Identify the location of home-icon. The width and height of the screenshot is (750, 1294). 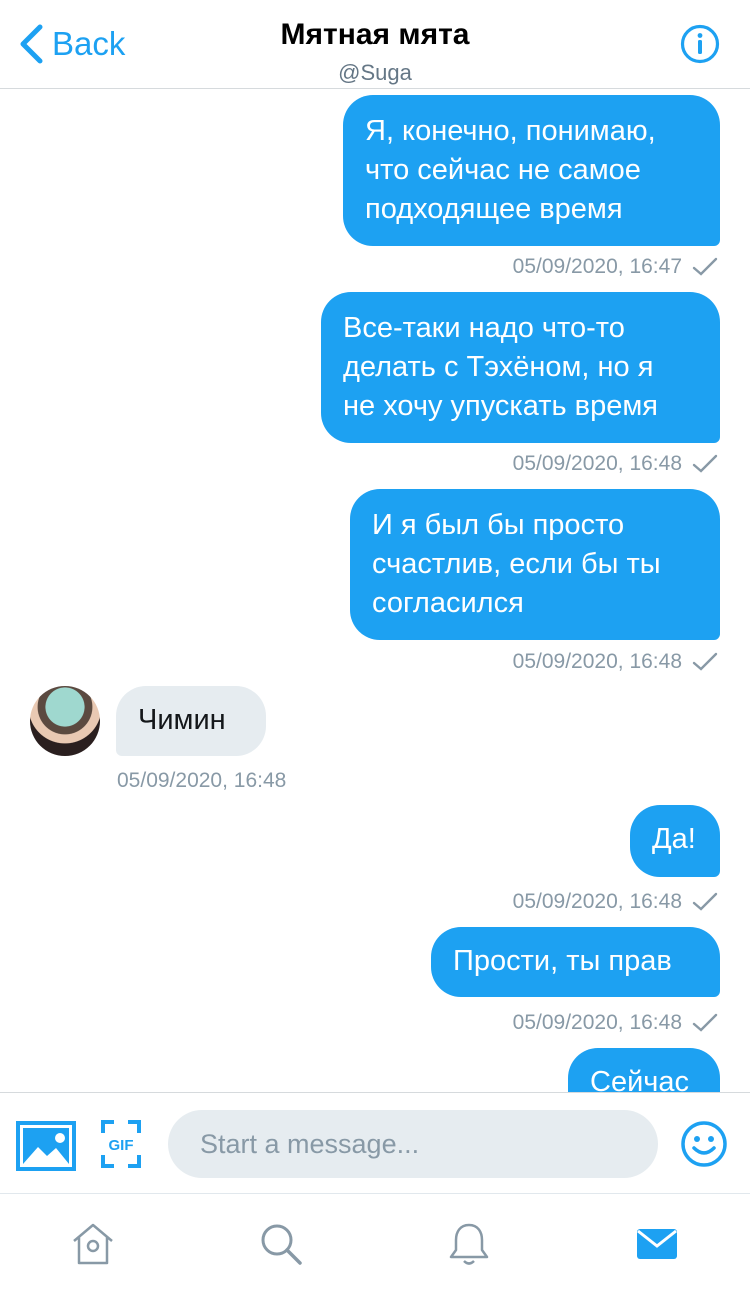
(93, 1244).